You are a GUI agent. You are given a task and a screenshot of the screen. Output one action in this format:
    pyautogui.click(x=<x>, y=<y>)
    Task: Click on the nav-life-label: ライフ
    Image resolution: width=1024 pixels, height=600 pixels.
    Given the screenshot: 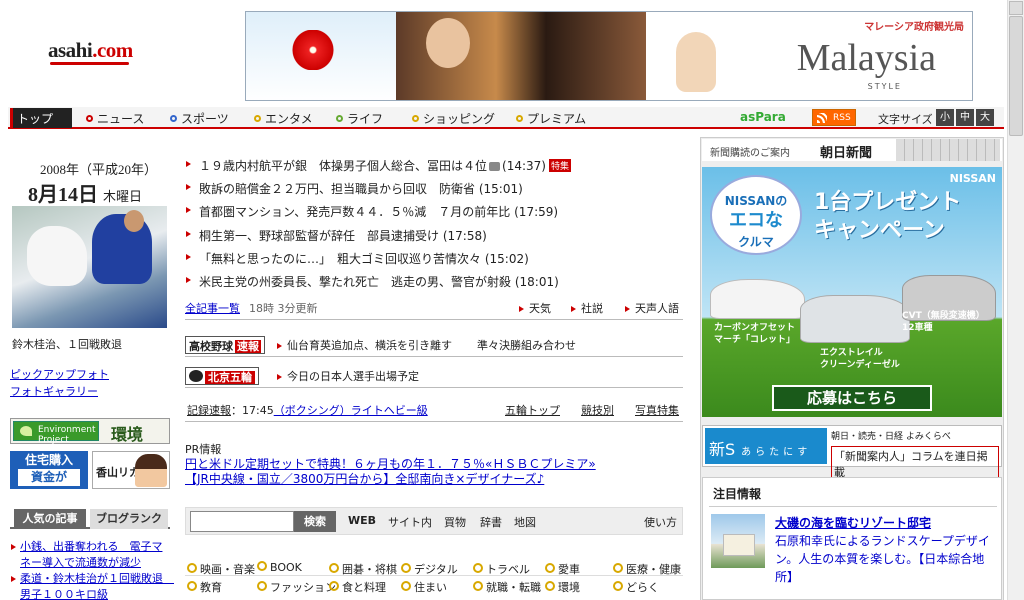 What is the action you would take?
    pyautogui.click(x=365, y=119)
    